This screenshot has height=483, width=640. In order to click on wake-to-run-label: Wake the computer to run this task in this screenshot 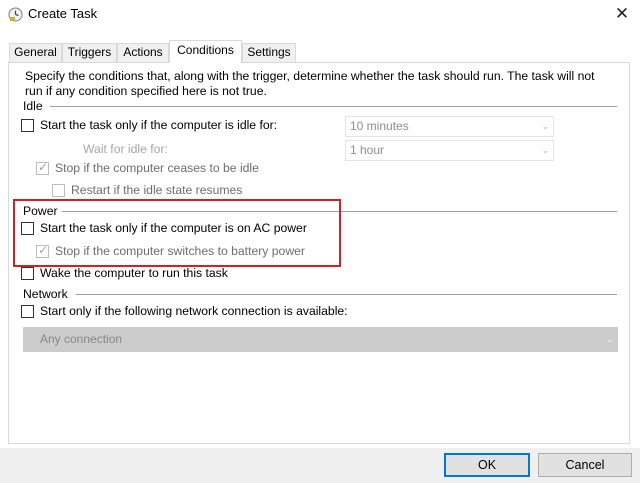, I will do `click(134, 273)`.